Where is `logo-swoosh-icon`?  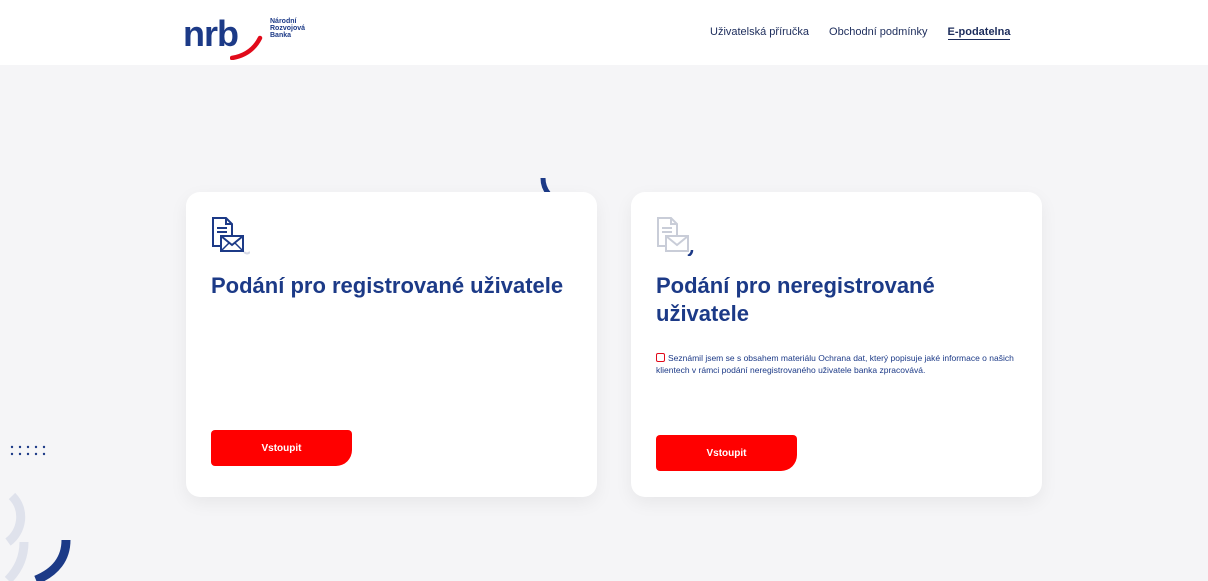
logo-swoosh-icon is located at coordinates (246, 47).